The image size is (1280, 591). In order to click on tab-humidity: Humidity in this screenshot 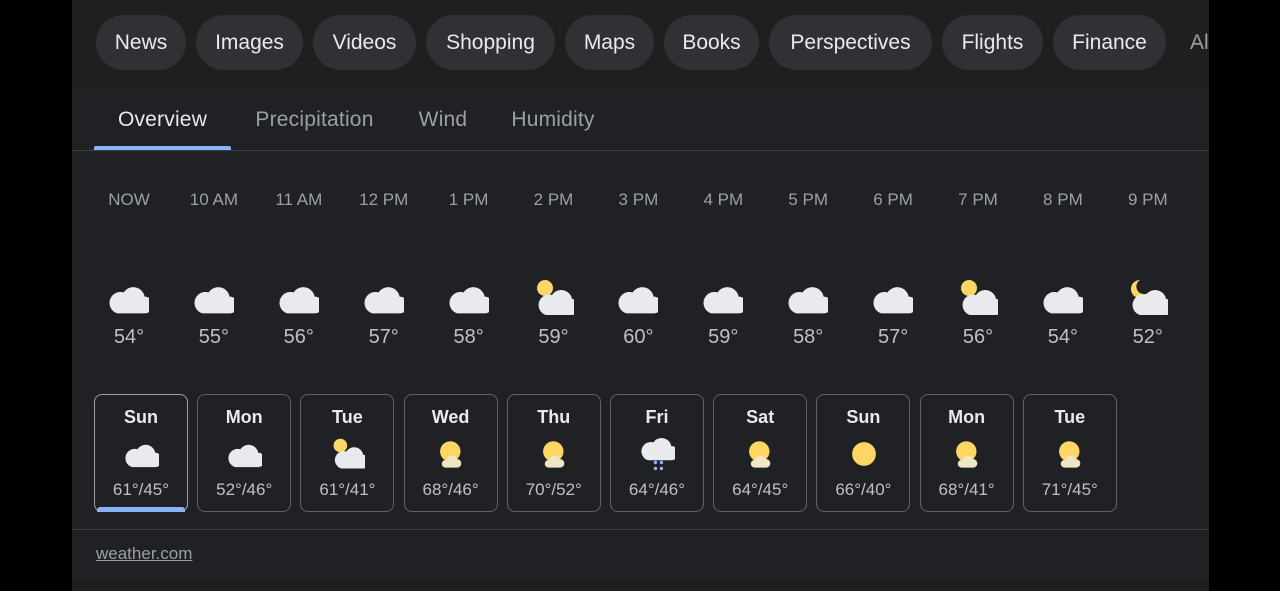, I will do `click(553, 119)`.